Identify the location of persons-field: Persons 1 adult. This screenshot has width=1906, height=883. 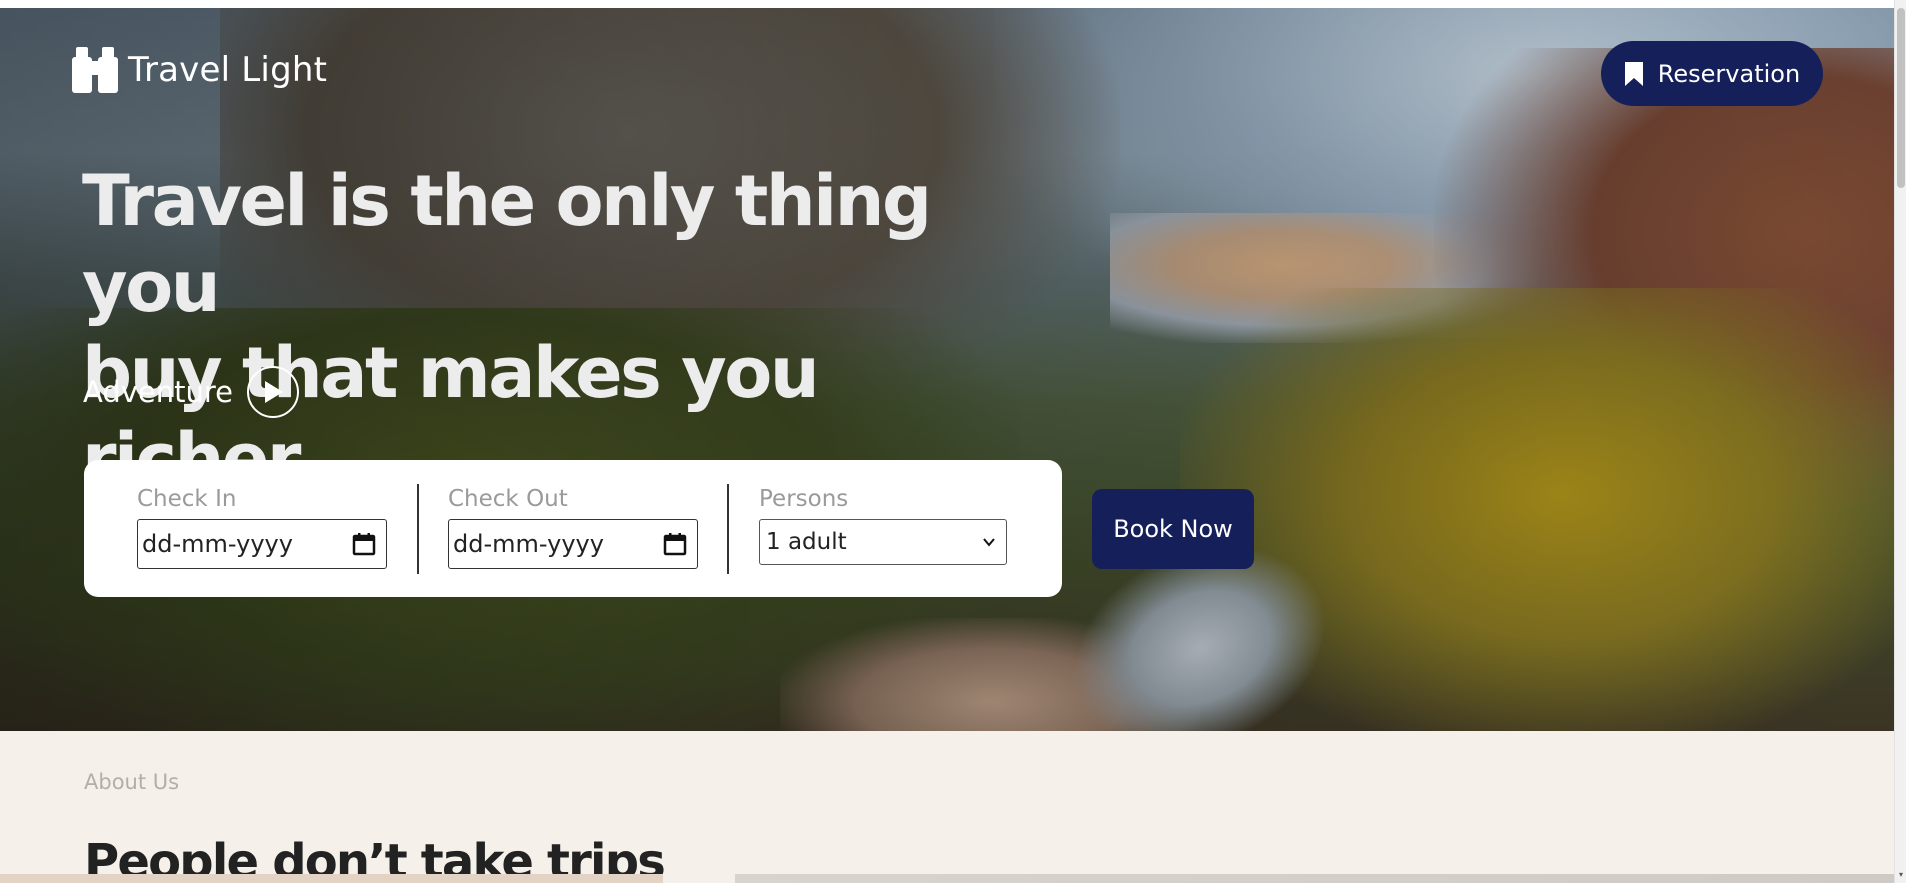
(883, 525).